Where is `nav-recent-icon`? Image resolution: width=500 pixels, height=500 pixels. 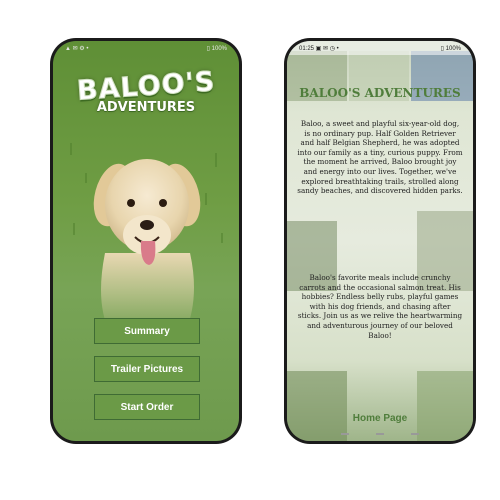
nav-recent-icon is located at coordinates (344, 434).